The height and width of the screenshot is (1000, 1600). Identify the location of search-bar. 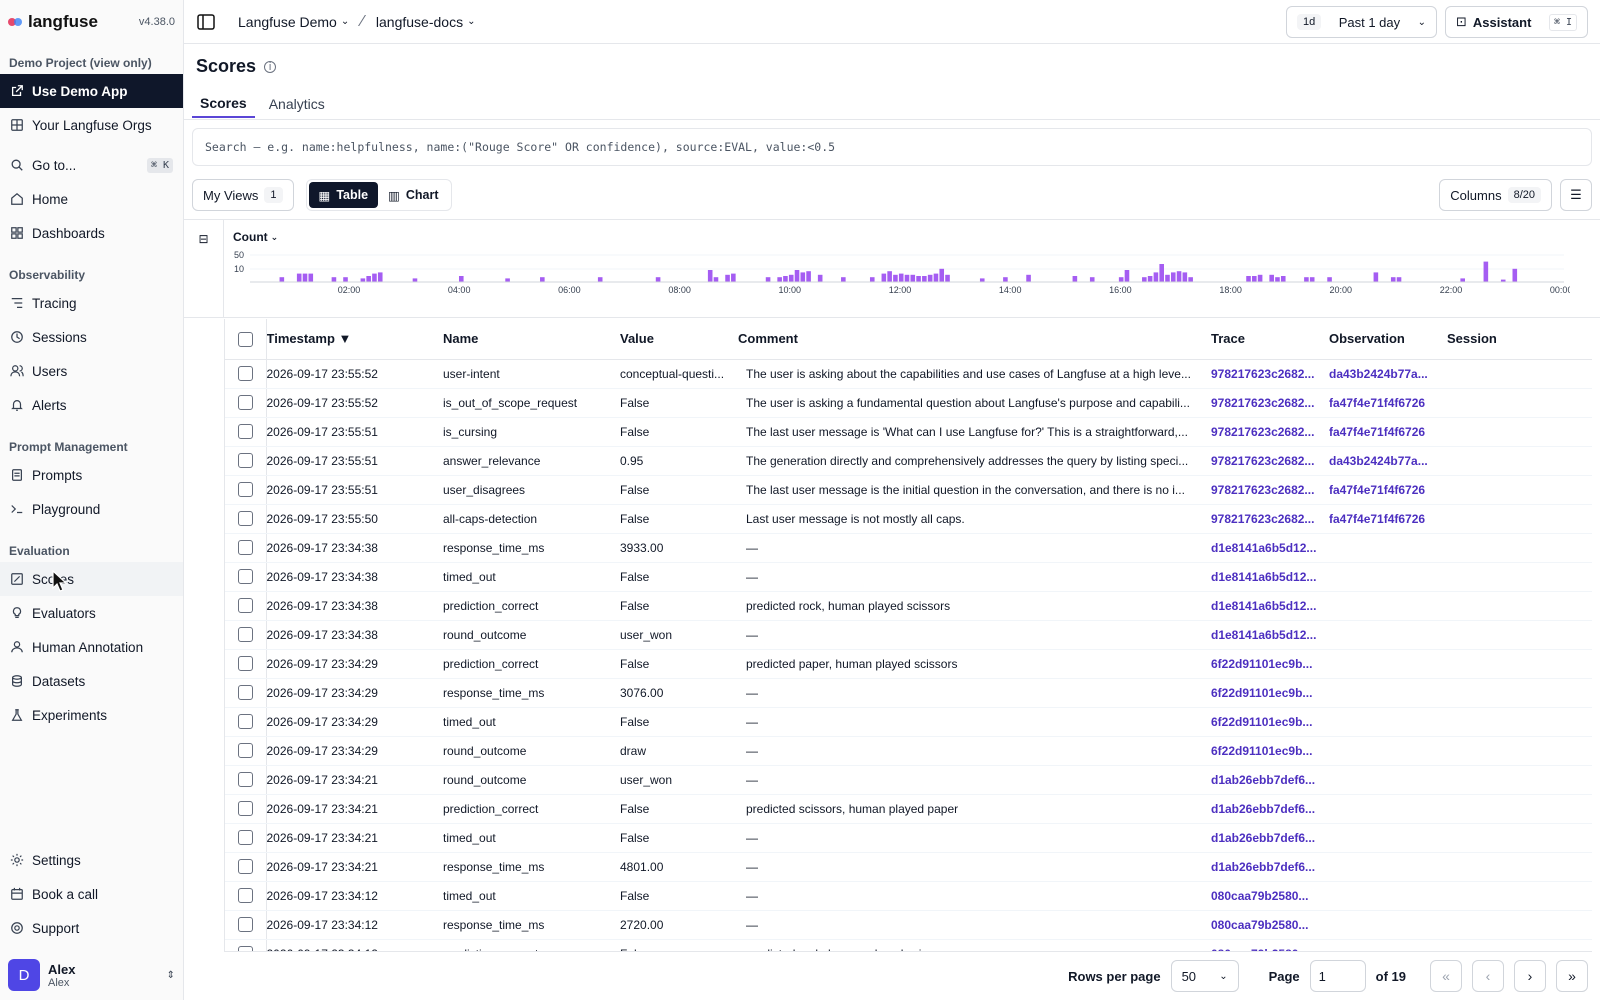
(892, 147).